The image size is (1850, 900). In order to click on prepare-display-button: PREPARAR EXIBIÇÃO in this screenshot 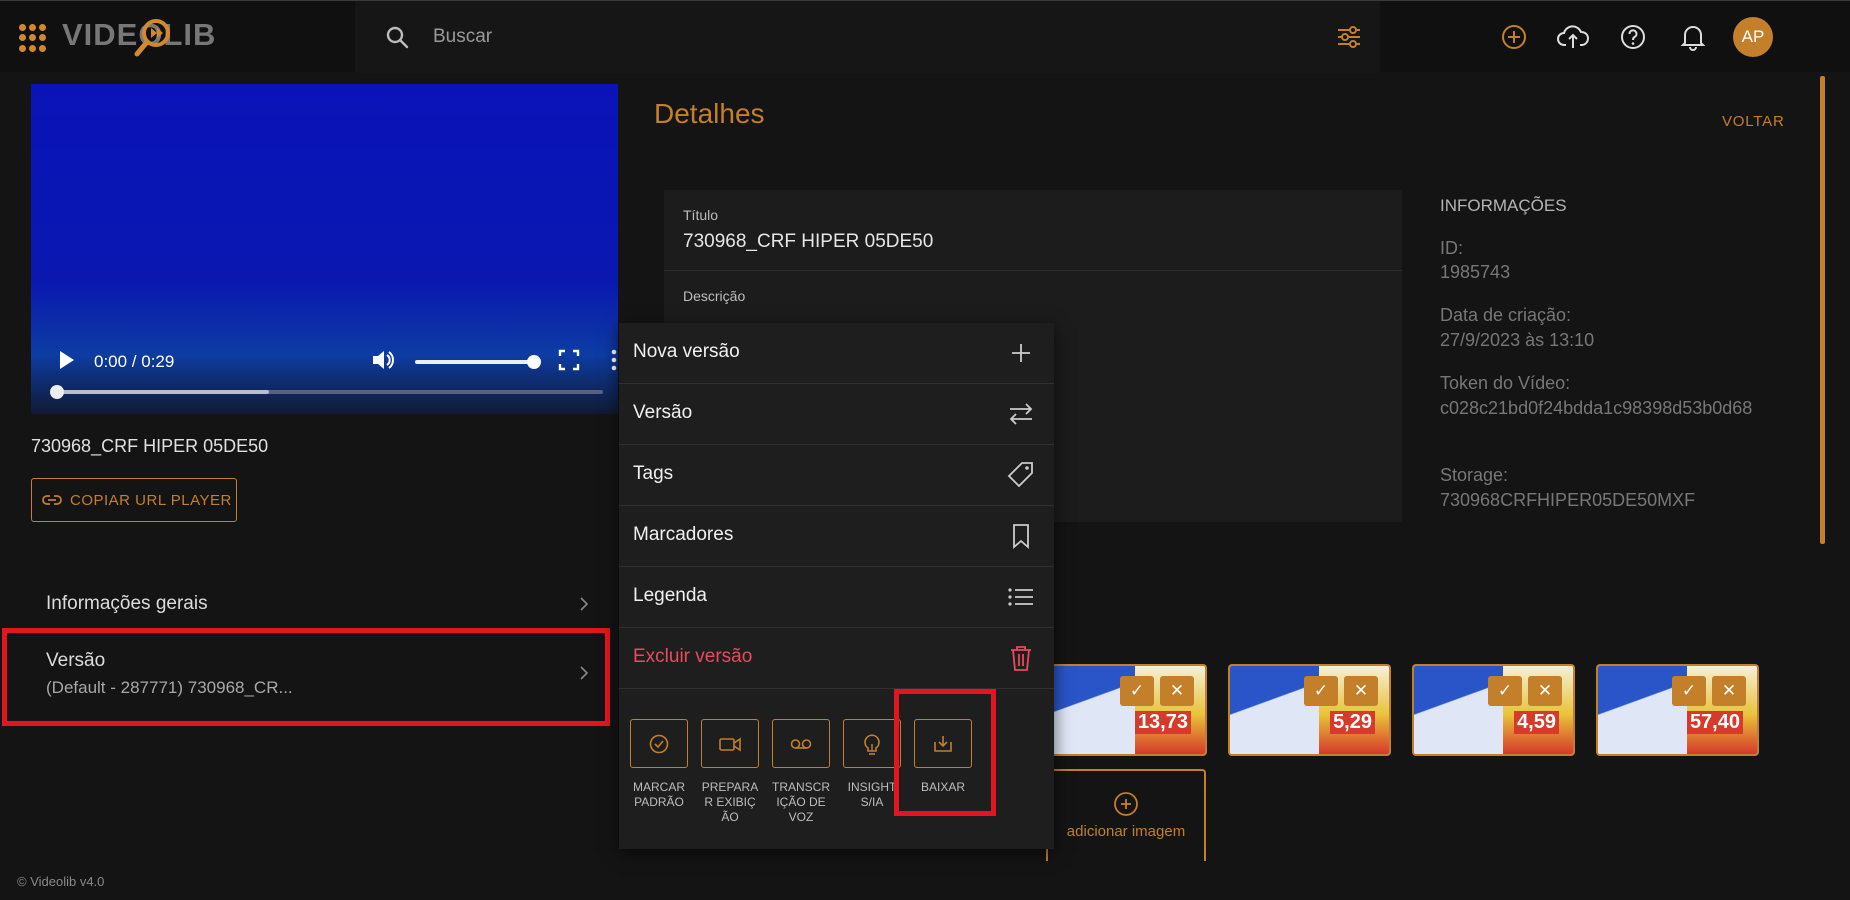, I will do `click(730, 772)`.